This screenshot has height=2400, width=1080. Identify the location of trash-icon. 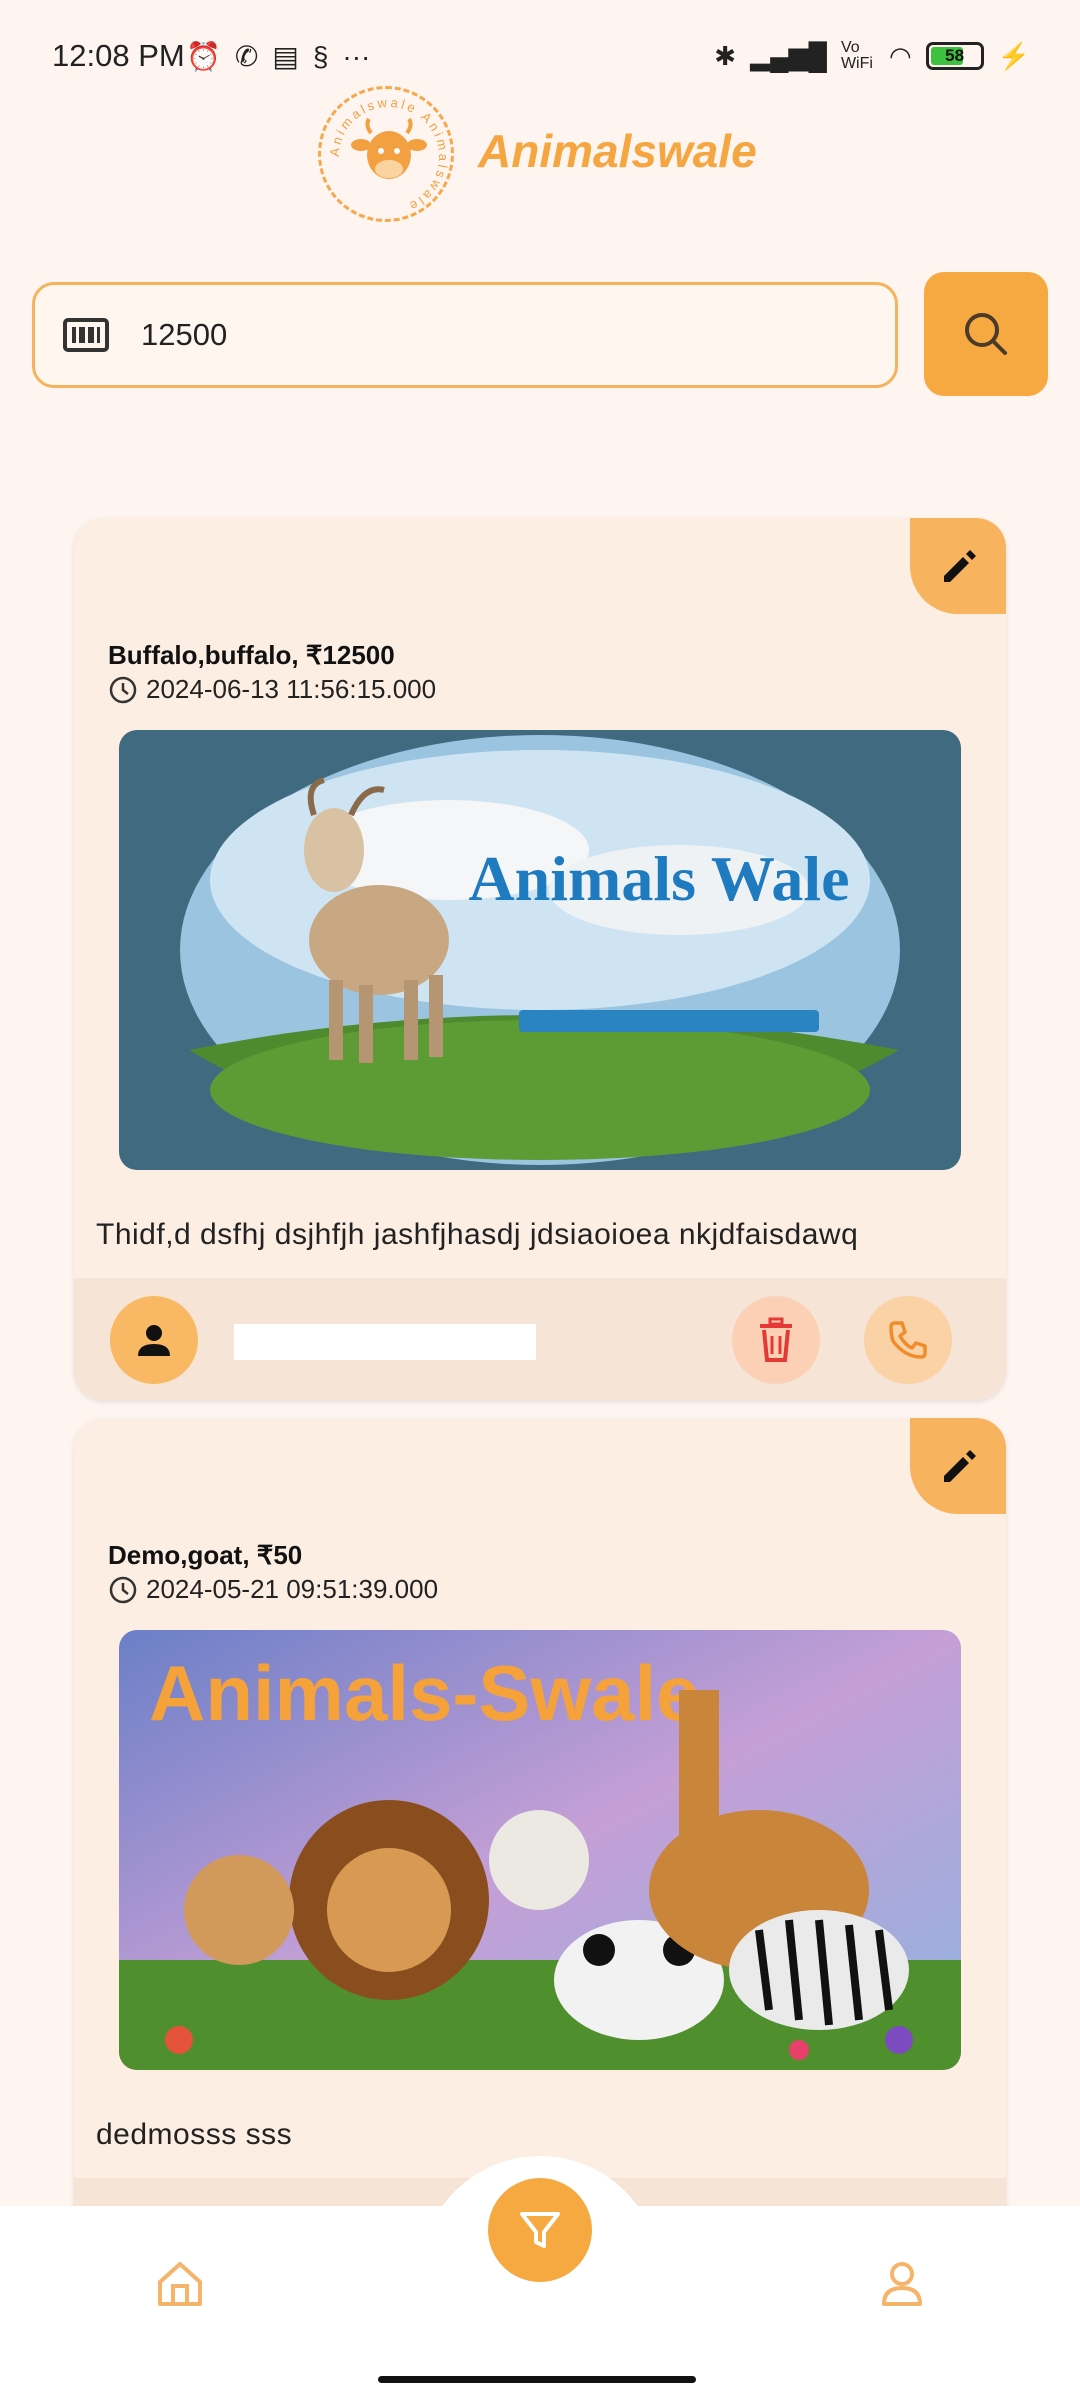
(776, 1339).